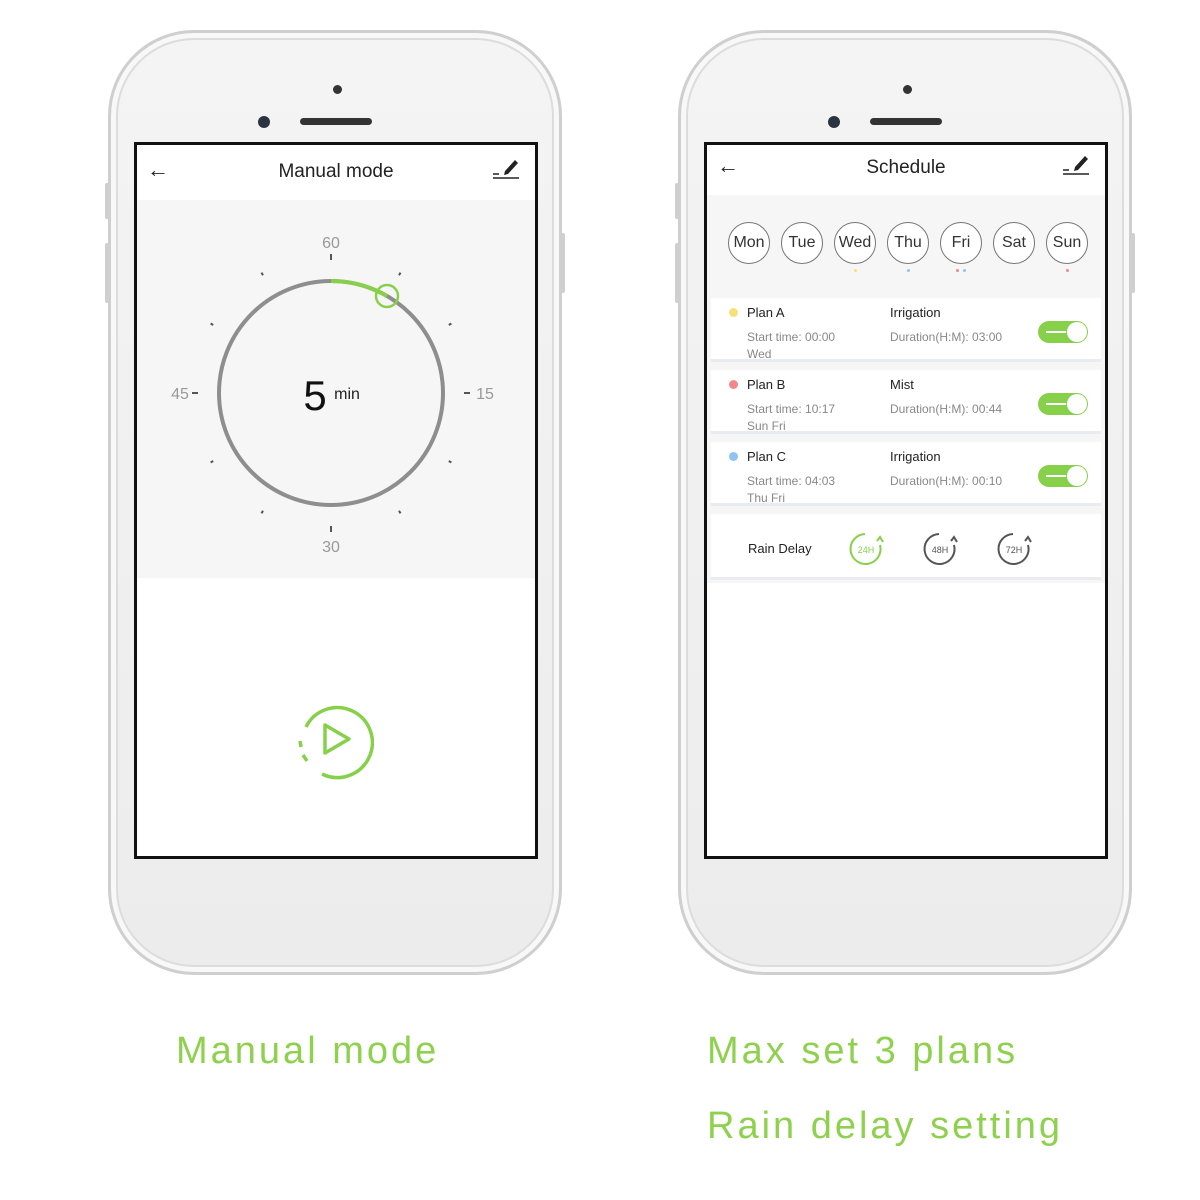 The height and width of the screenshot is (1200, 1200). I want to click on rain-delay-label: Rain Delay, so click(780, 548).